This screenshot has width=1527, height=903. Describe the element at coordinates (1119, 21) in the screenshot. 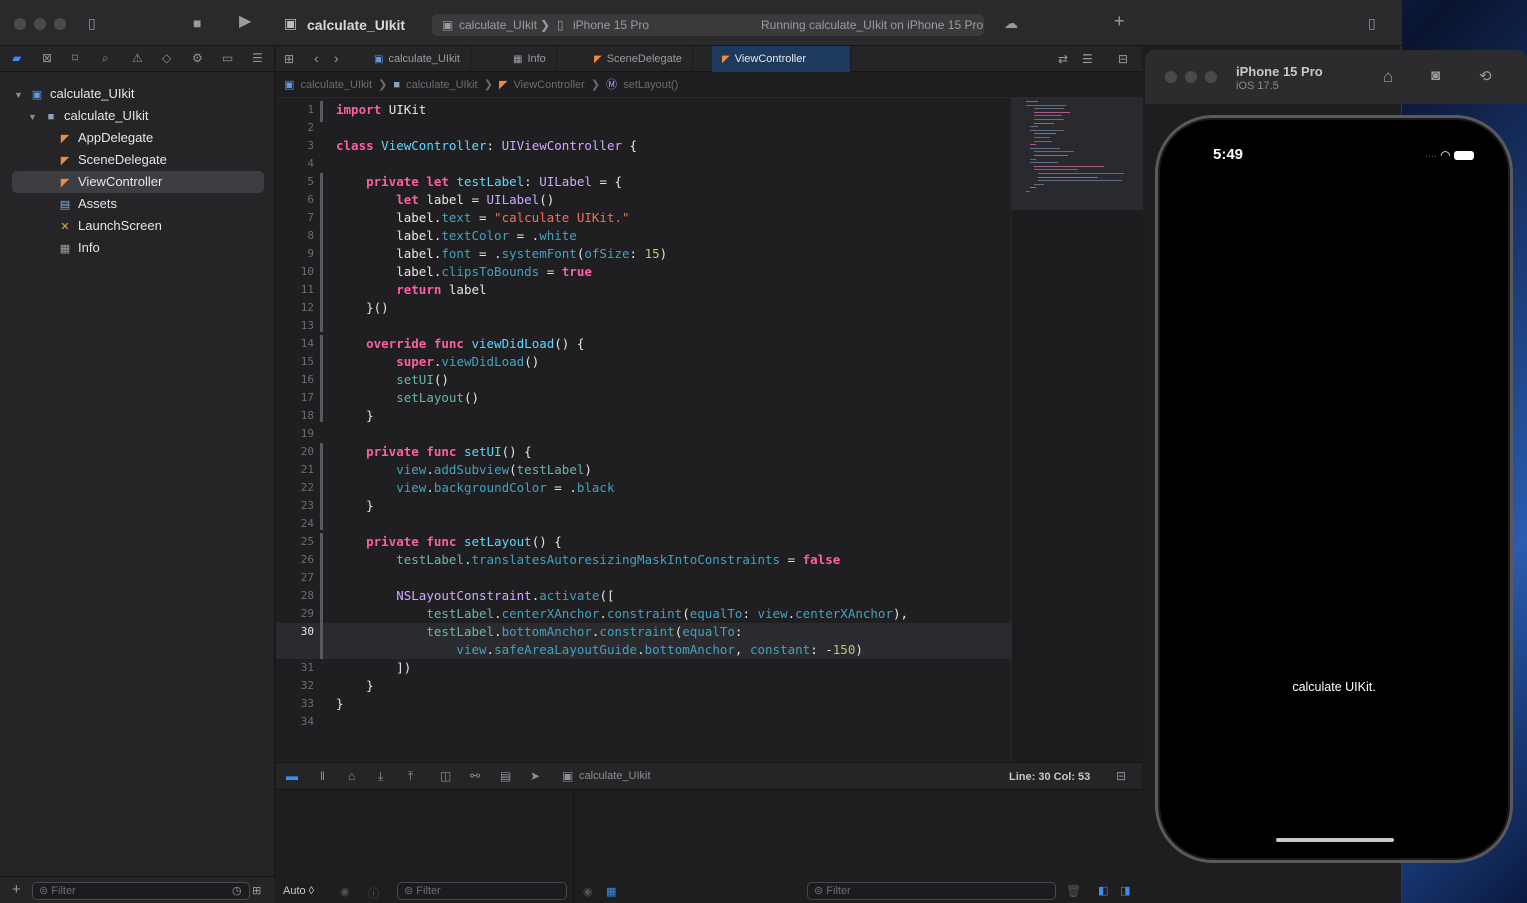

I see `add-icon: +` at that location.